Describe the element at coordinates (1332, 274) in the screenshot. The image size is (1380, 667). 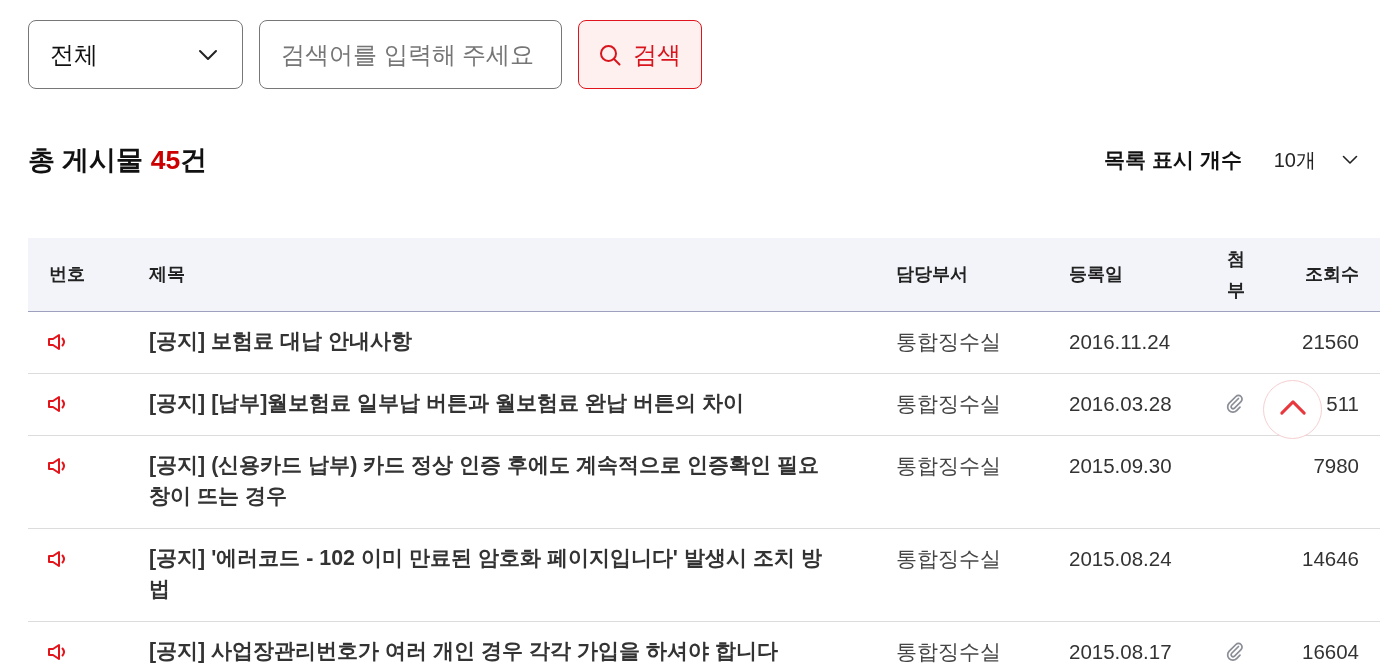
I see `column-header: 조회수` at that location.